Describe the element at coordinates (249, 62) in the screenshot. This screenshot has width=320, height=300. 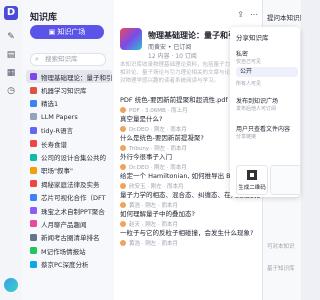
I see `private-option-sub: 仅自己可见` at that location.